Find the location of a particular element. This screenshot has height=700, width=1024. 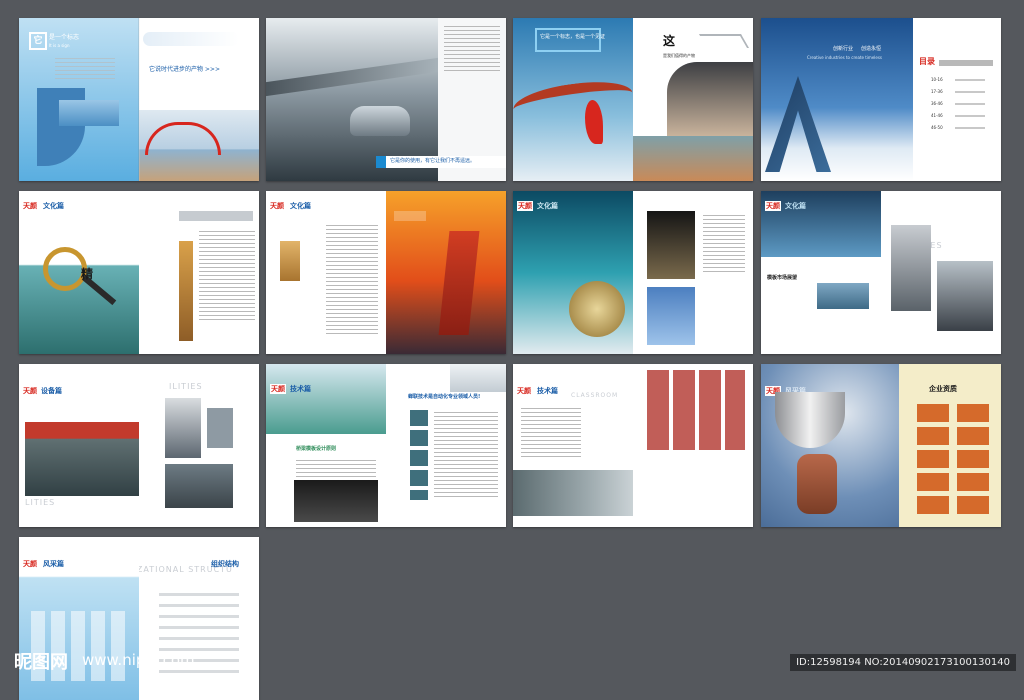

spread-1-left-page: 它 是一个标志 It is a sign is located at coordinates (79, 99).